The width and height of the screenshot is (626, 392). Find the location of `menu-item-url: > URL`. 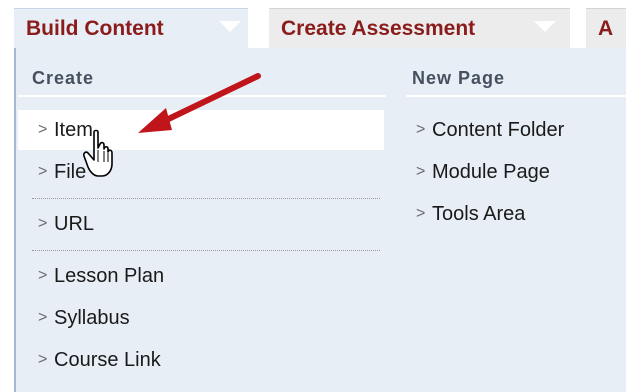

menu-item-url: > URL is located at coordinates (201, 224).